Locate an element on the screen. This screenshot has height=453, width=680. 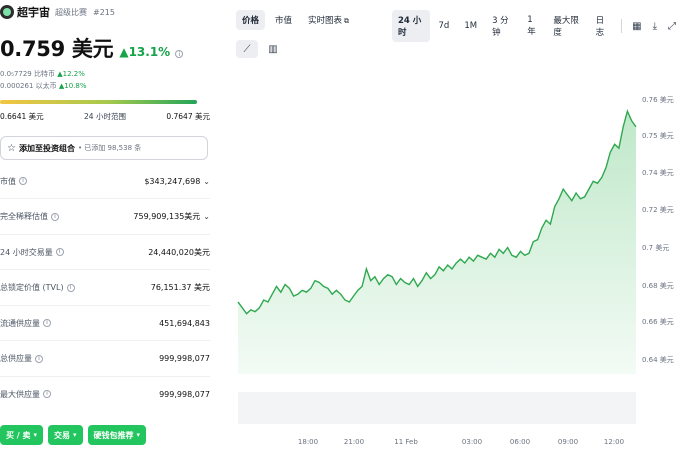
y-tick-label: 0.72 美元 is located at coordinates (658, 209).